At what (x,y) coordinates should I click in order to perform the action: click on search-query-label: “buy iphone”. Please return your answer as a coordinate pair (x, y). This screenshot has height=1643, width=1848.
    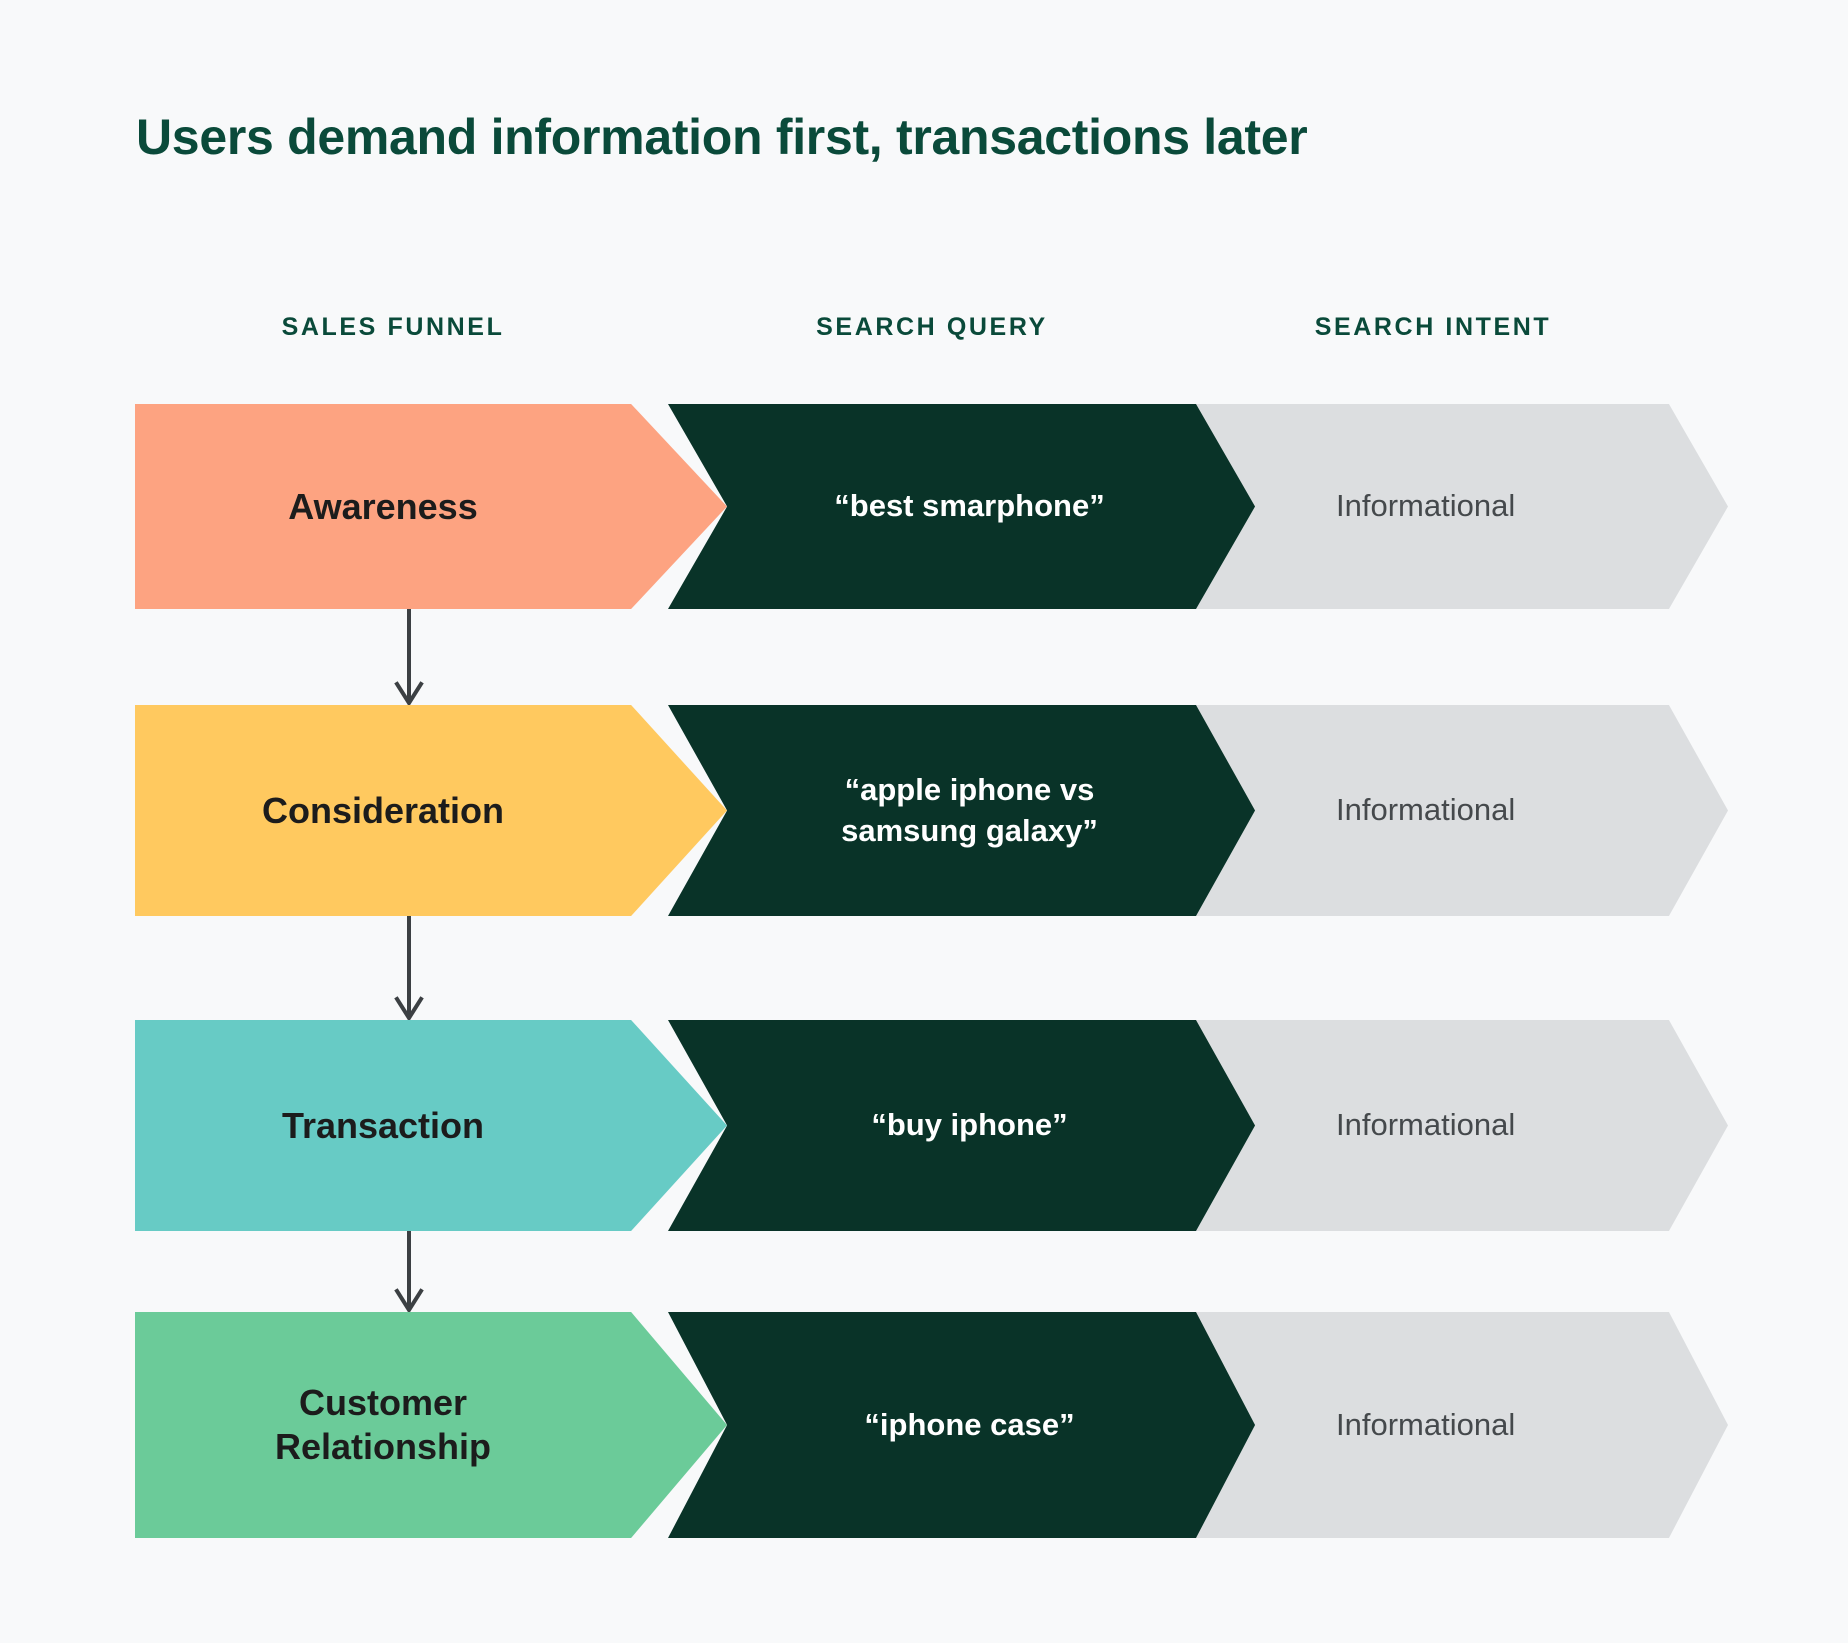
    Looking at the image, I should click on (969, 1125).